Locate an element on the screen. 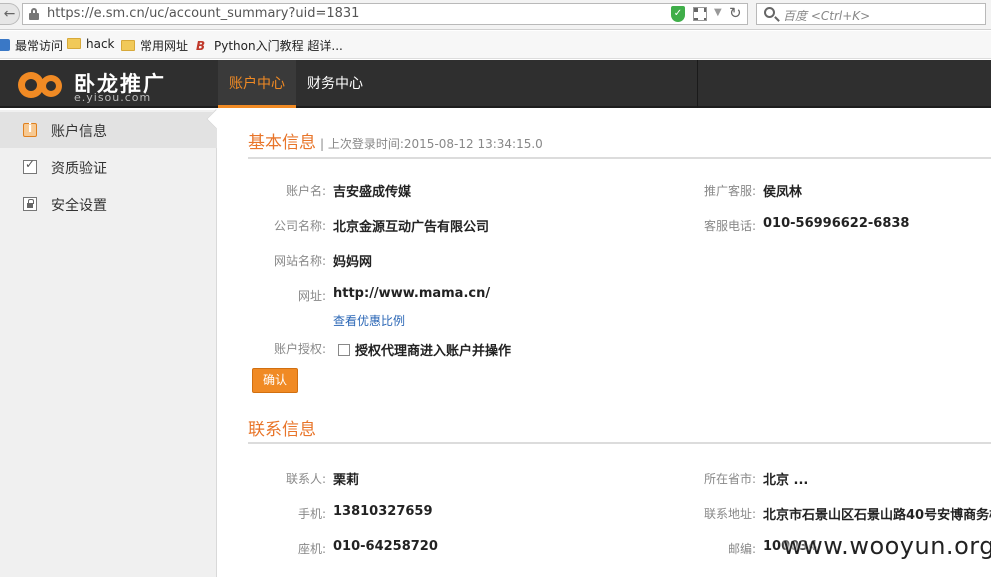  address-value: 北京市石景山区石景山路40号安博商务楼 is located at coordinates (877, 515).